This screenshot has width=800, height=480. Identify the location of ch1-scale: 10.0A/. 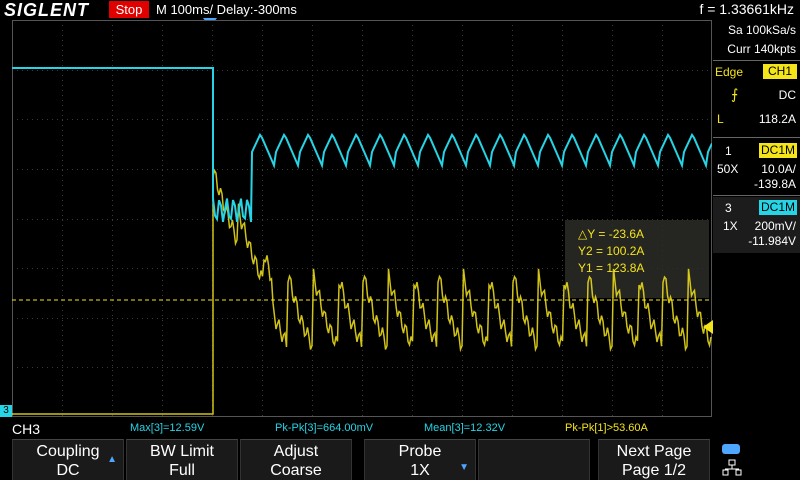
(778, 169).